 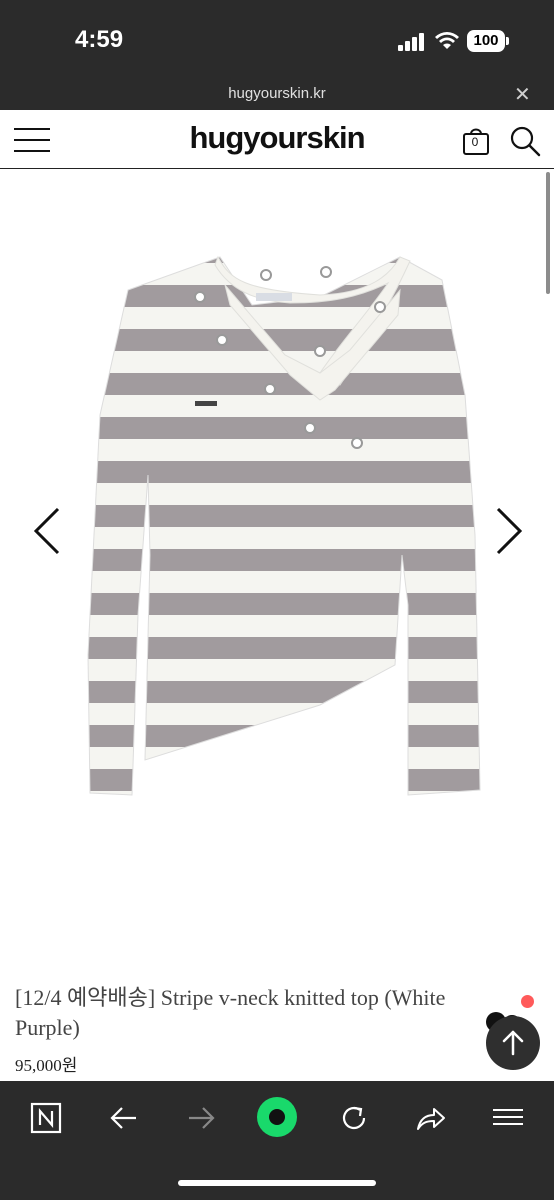 I want to click on share-icon, so click(x=431, y=1118).